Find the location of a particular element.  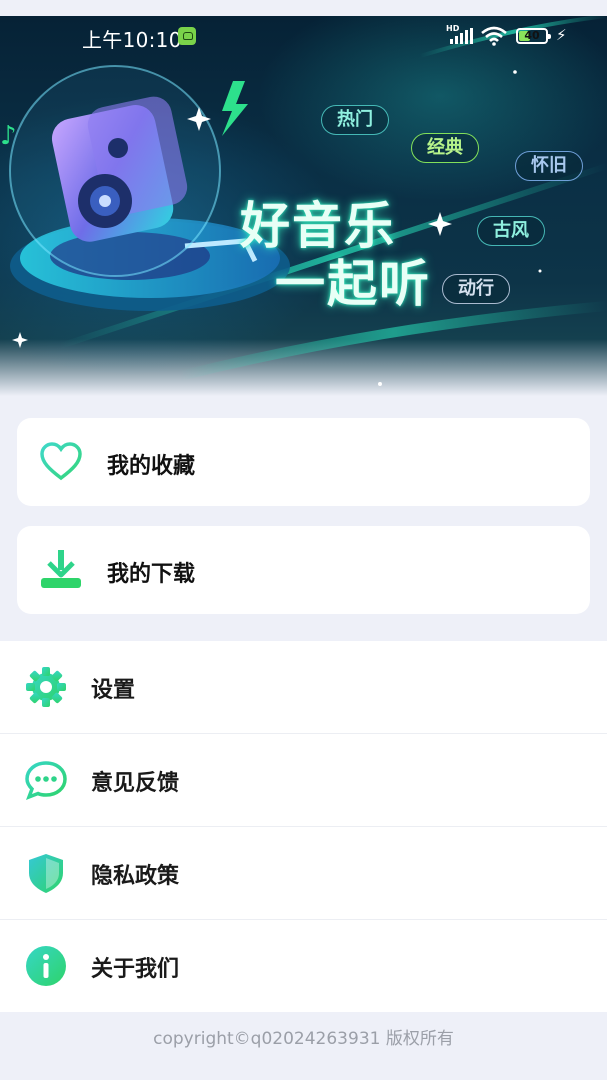

favorites-card: 我的收藏 is located at coordinates (303, 462).